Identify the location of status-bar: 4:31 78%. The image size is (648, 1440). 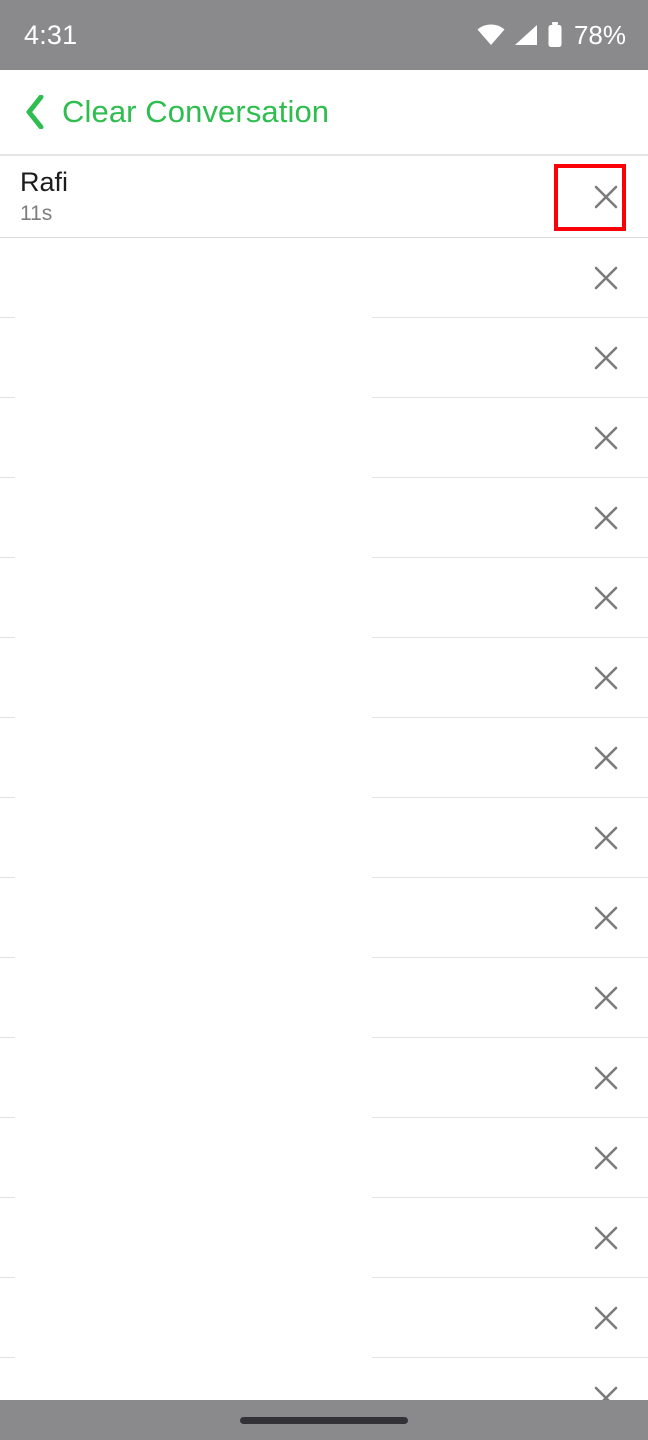
(324, 35).